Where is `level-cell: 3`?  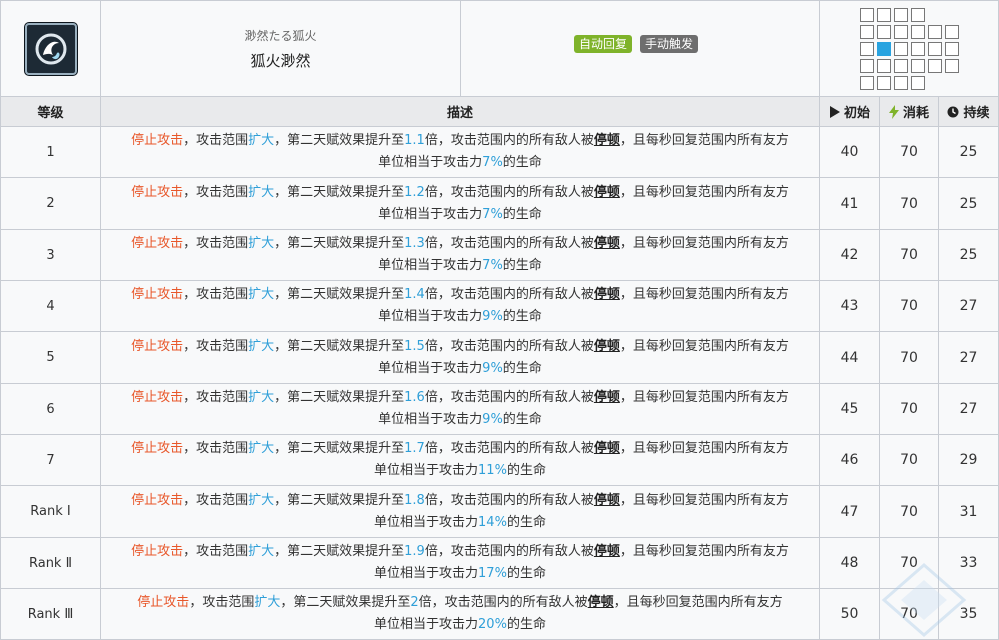
level-cell: 3 is located at coordinates (50, 255).